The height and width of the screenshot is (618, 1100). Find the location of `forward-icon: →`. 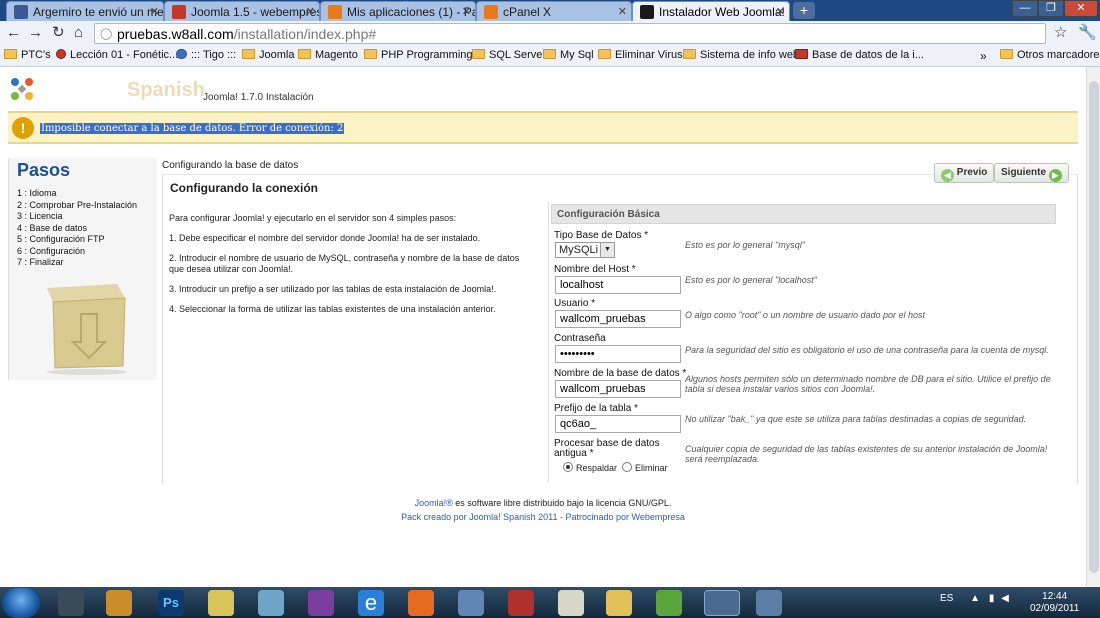

forward-icon: → is located at coordinates (35, 33).